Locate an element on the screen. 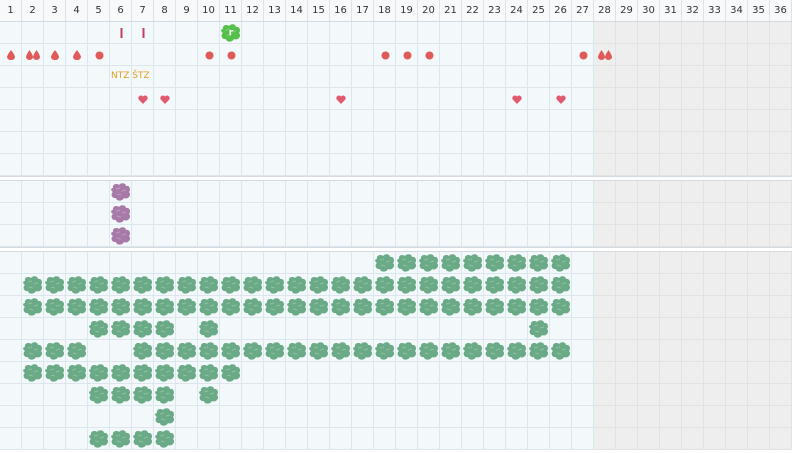 The image size is (792, 453). day-header-7: 7 is located at coordinates (143, 11).